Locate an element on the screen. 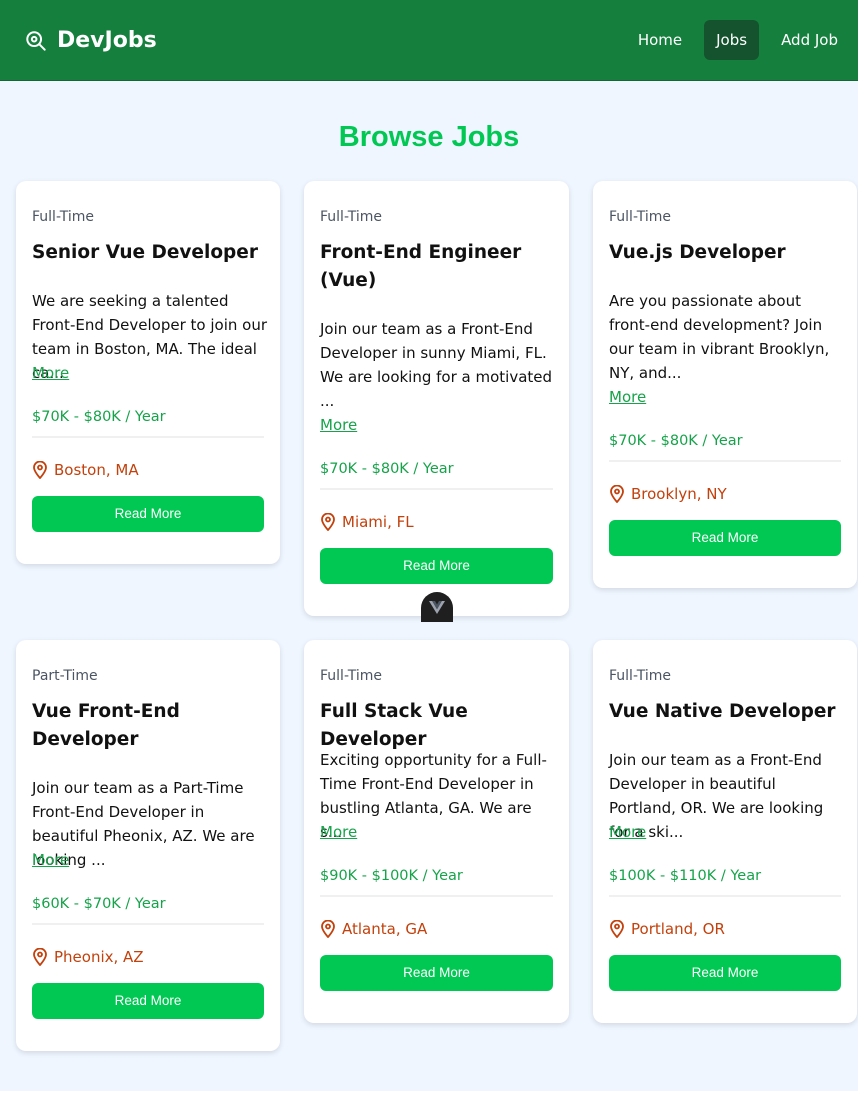 Image resolution: width=858 pixels, height=1115 pixels. location-text: Brooklyn, NY is located at coordinates (679, 494).